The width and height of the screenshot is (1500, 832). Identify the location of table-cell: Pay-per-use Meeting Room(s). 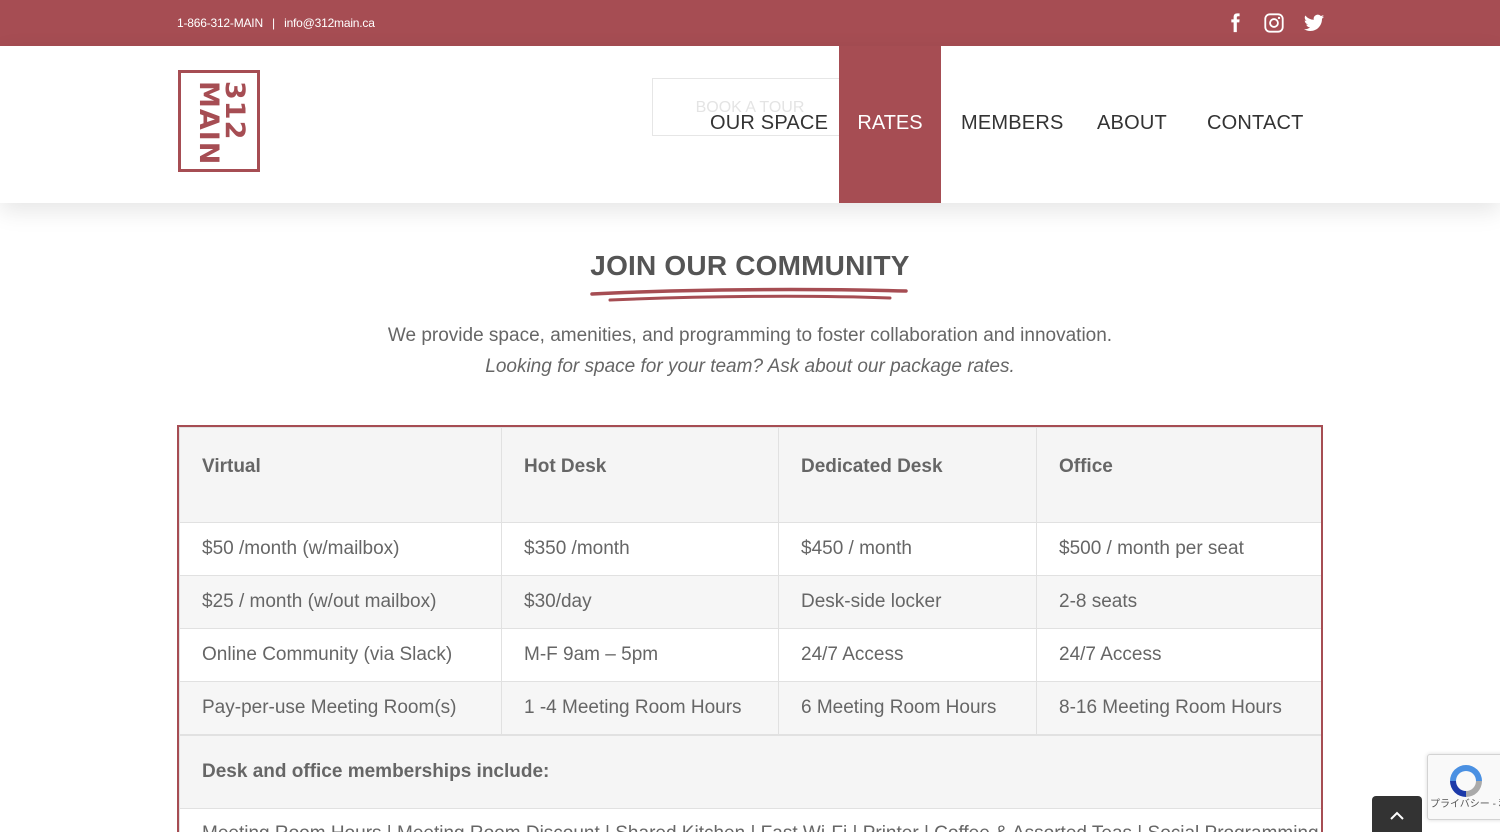
(340, 708).